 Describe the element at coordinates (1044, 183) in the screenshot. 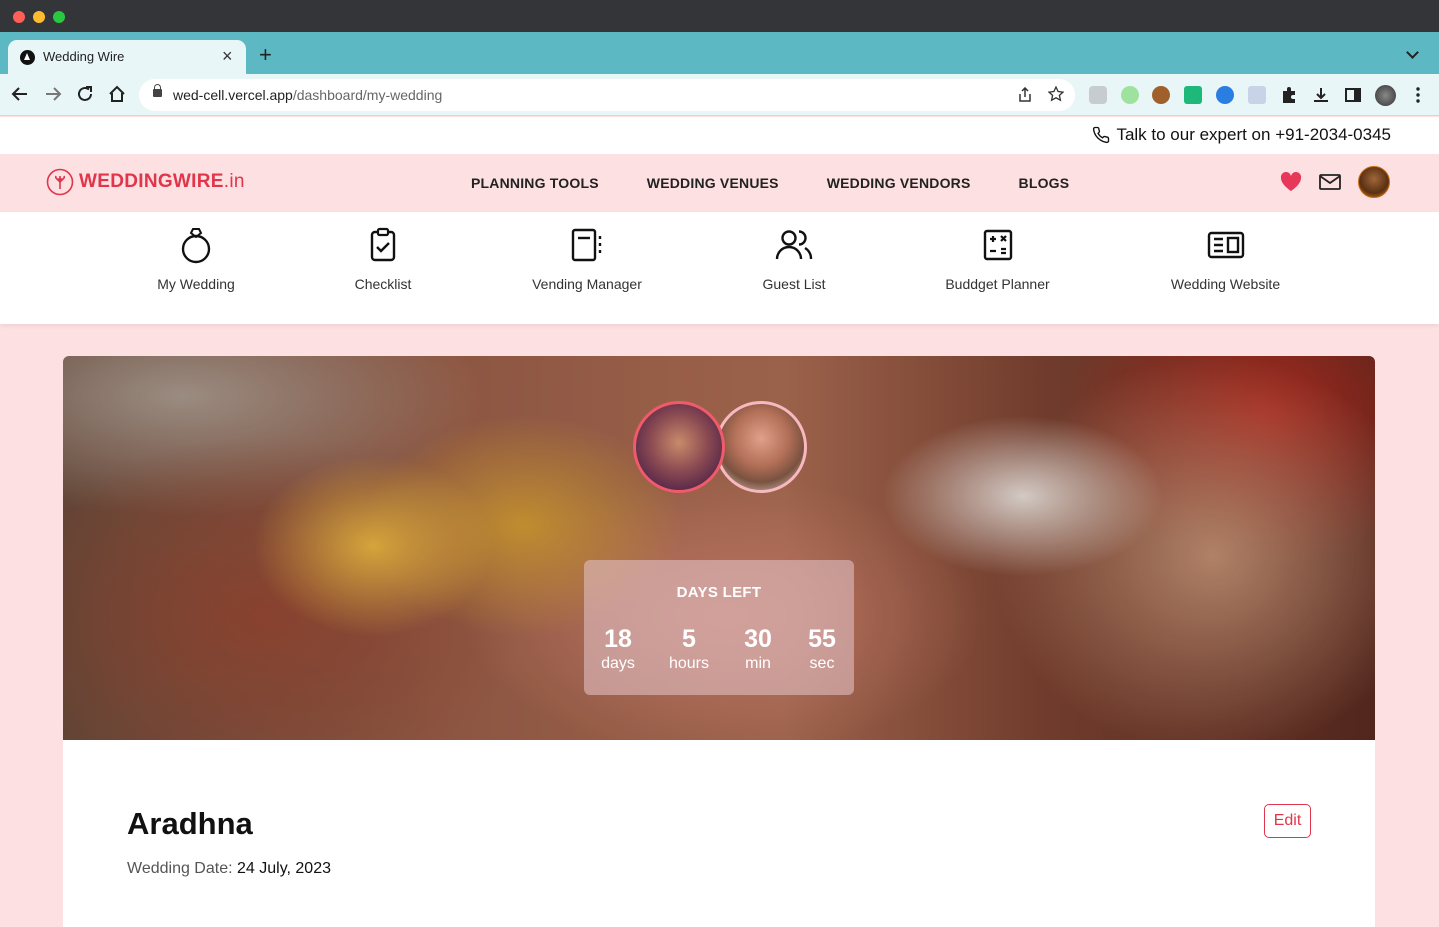

I see `nav-blogs: BLOGS` at that location.